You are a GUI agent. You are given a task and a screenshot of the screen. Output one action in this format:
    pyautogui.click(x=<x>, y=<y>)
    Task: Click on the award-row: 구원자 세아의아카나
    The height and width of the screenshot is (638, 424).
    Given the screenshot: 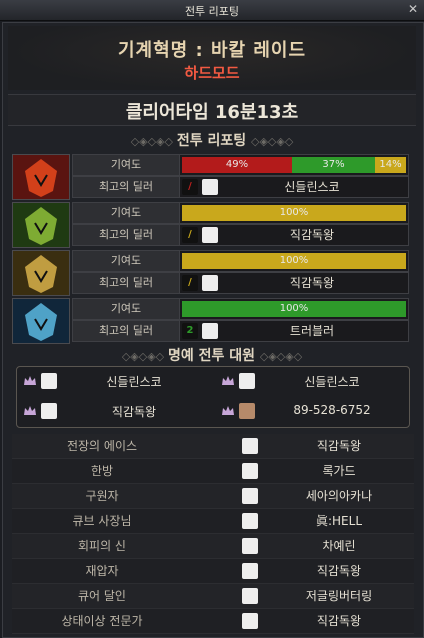 What is the action you would take?
    pyautogui.click(x=213, y=496)
    